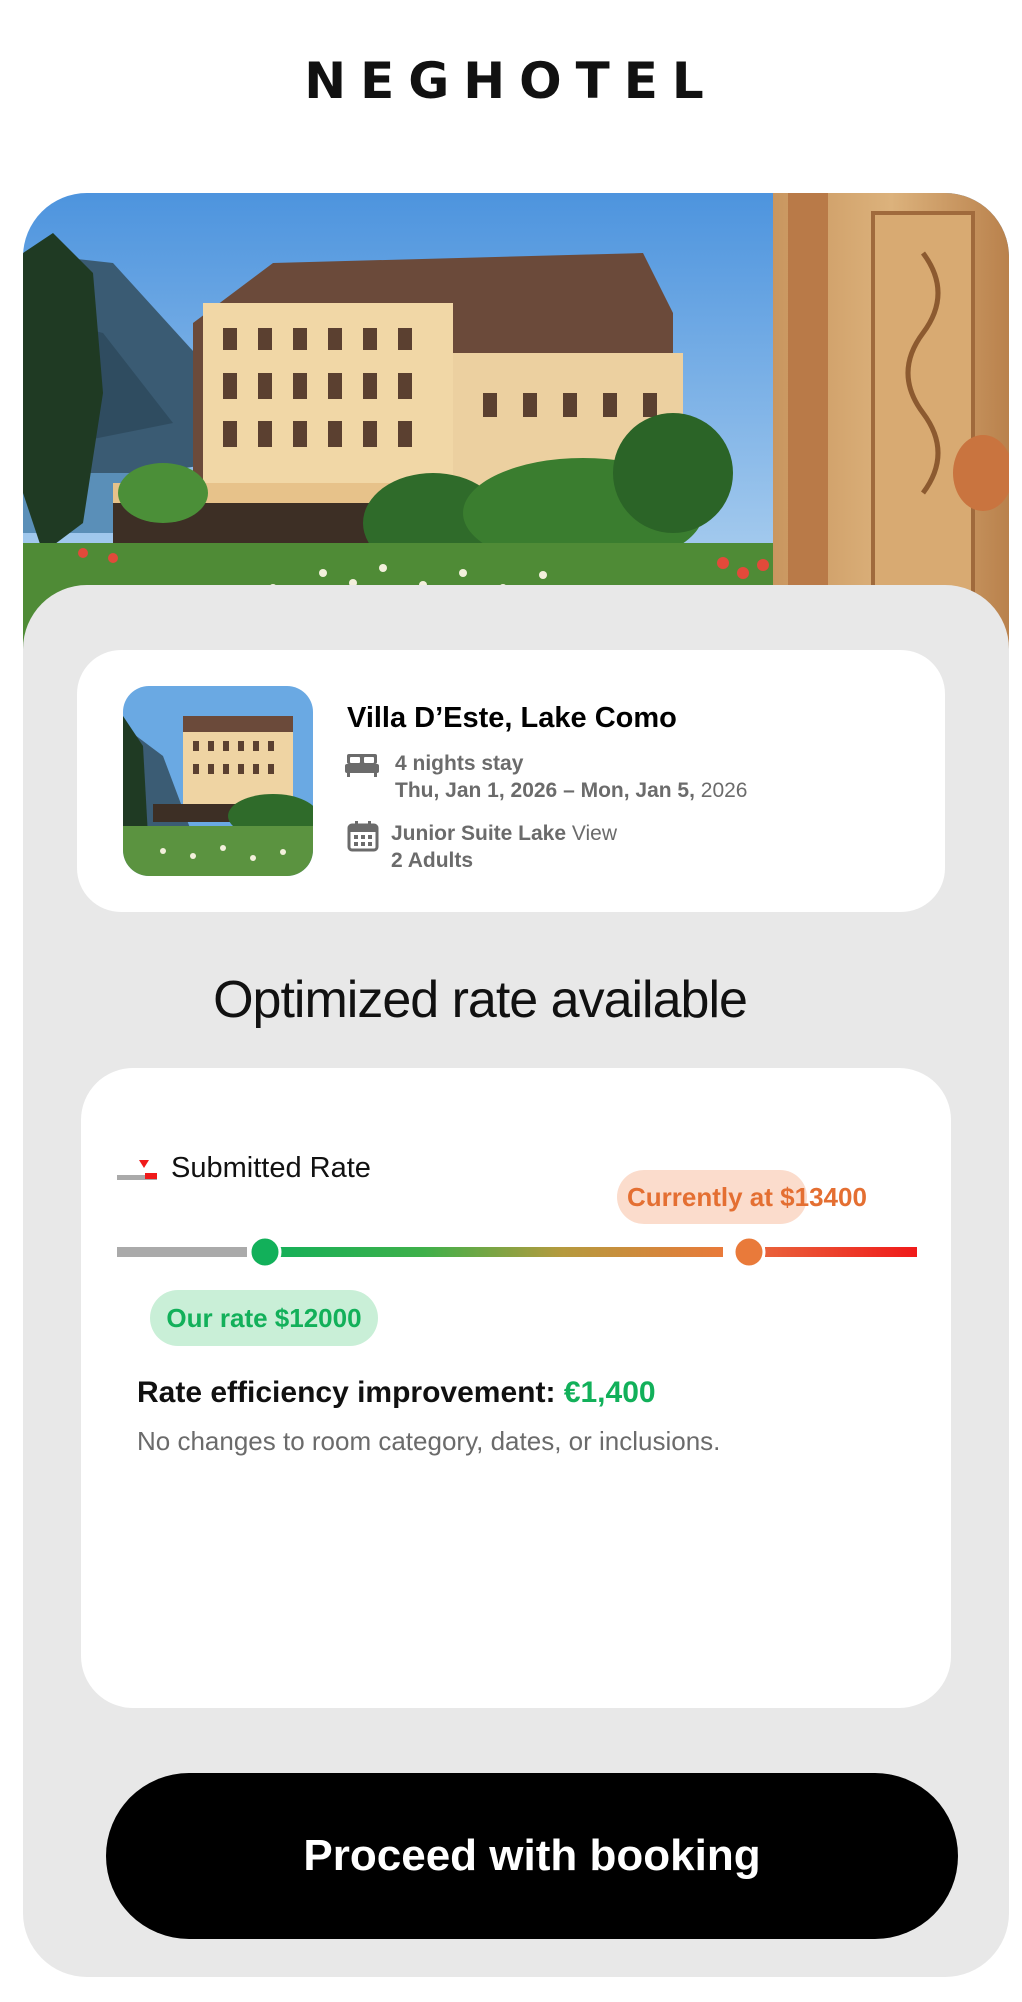  I want to click on proceed-booking-button: Proceed with booking, so click(532, 1856).